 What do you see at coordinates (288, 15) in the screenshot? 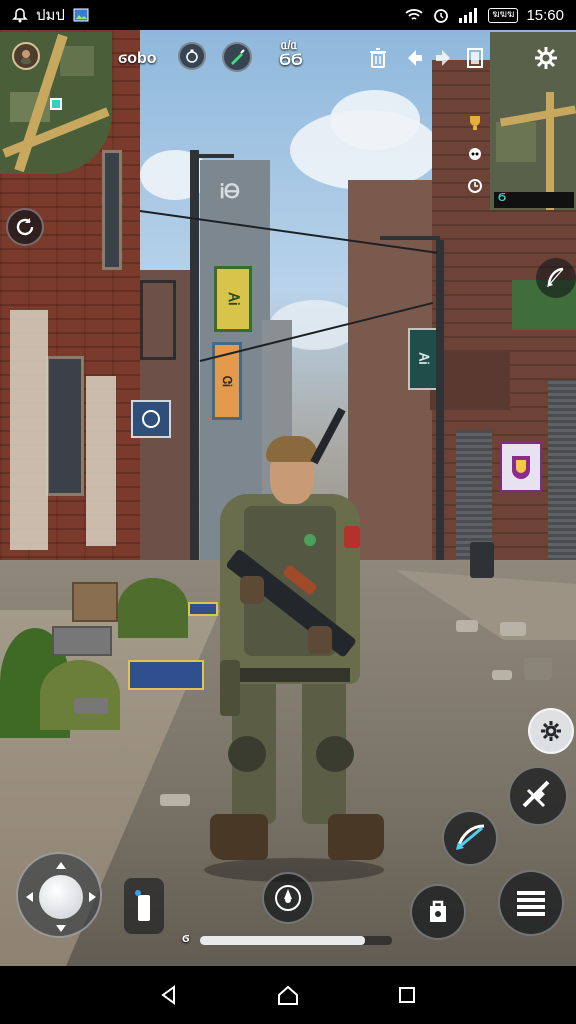
I see `status-bar: ปมป ฆฆฆ 15:60` at bounding box center [288, 15].